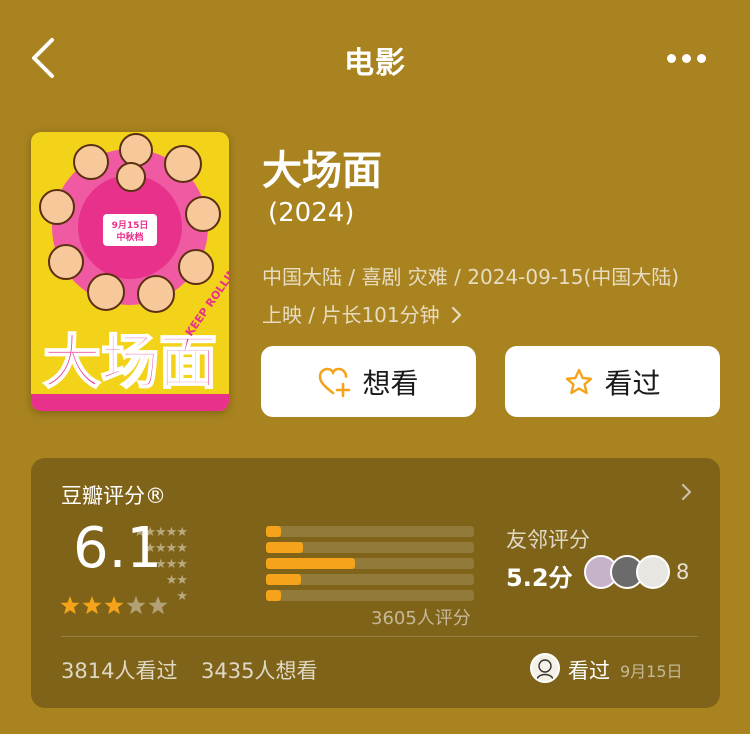  What do you see at coordinates (259, 670) in the screenshot?
I see `want-count: 3435人想看` at bounding box center [259, 670].